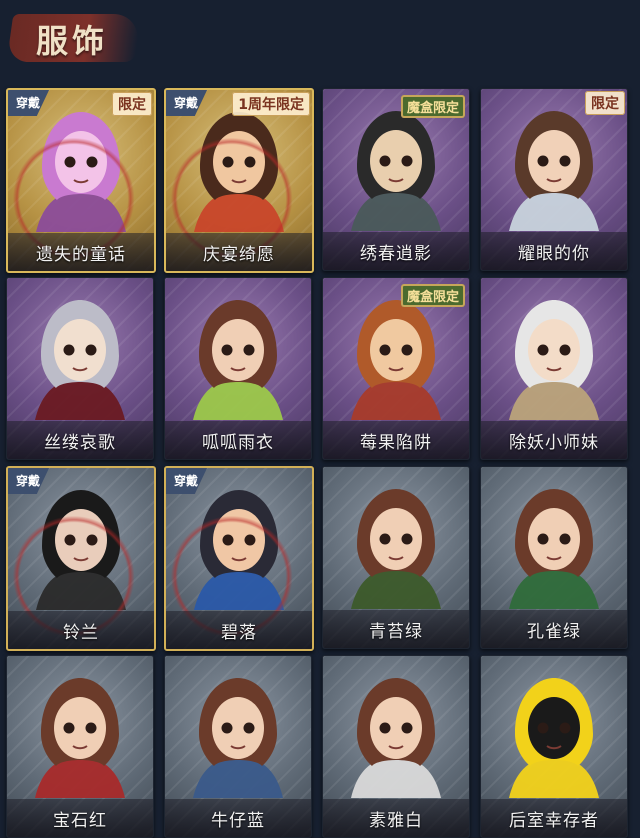  Describe the element at coordinates (396, 631) in the screenshot. I see `costume-name: 青苔绿` at that location.